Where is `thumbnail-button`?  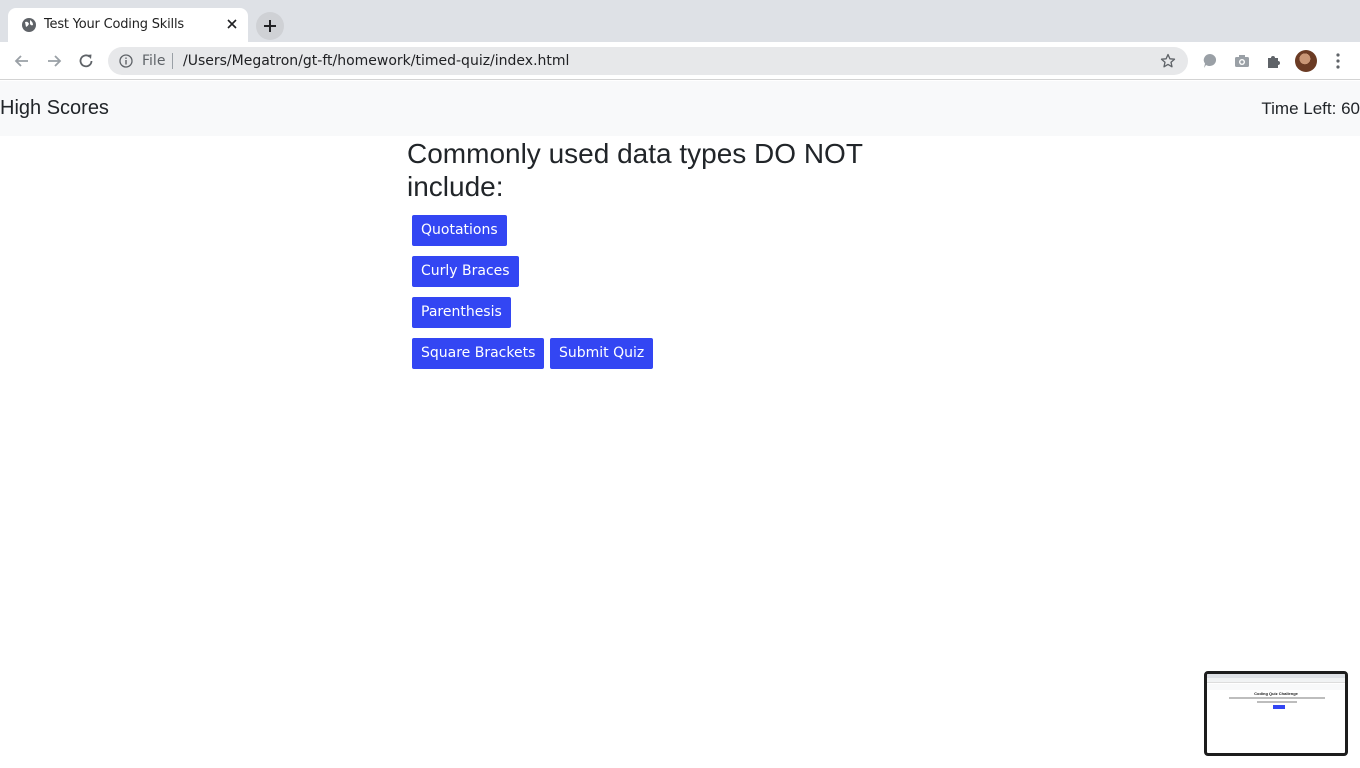
thumbnail-button is located at coordinates (1279, 707).